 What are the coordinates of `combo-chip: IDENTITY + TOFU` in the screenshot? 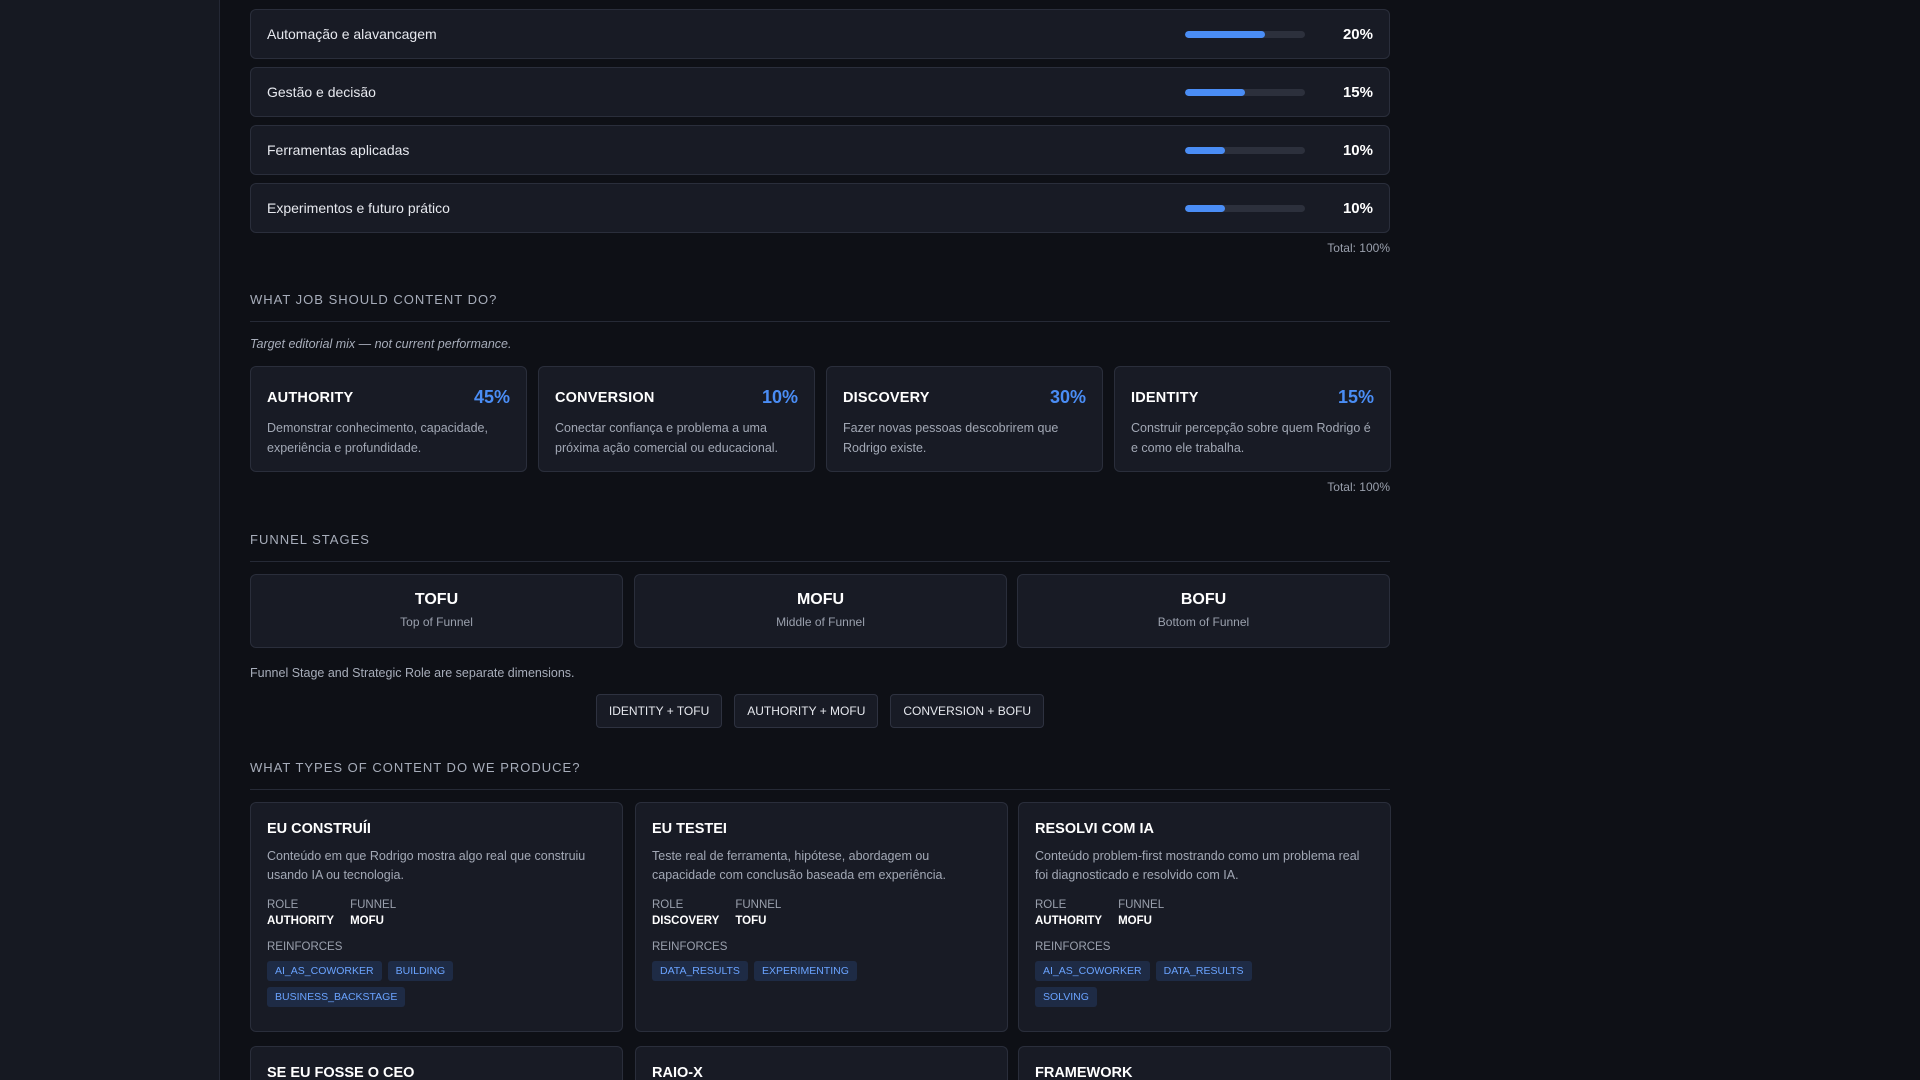 It's located at (659, 711).